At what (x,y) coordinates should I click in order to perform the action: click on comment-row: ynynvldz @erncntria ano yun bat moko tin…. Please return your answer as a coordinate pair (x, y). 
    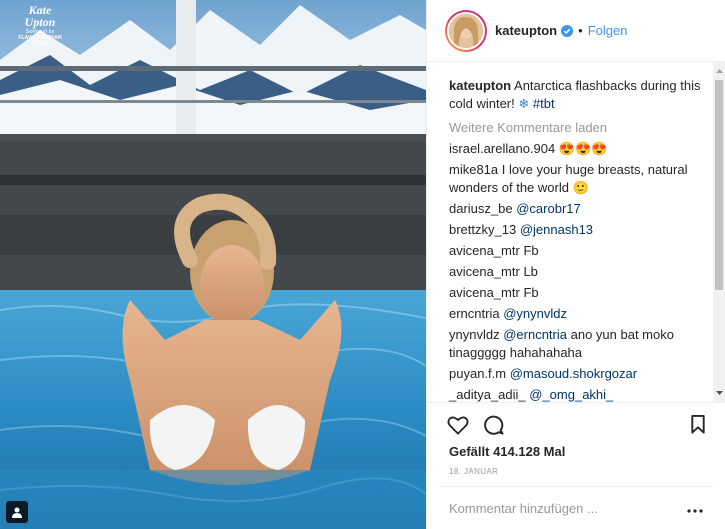
    Looking at the image, I should click on (576, 344).